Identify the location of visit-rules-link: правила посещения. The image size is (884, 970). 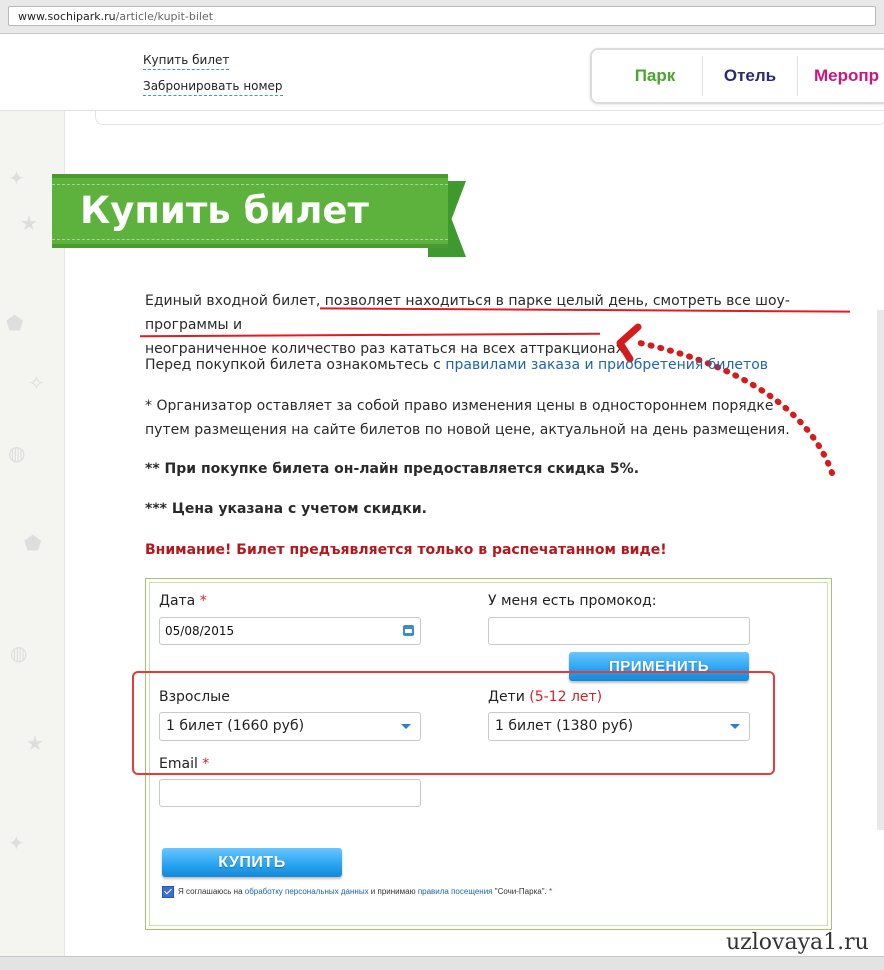
(455, 891).